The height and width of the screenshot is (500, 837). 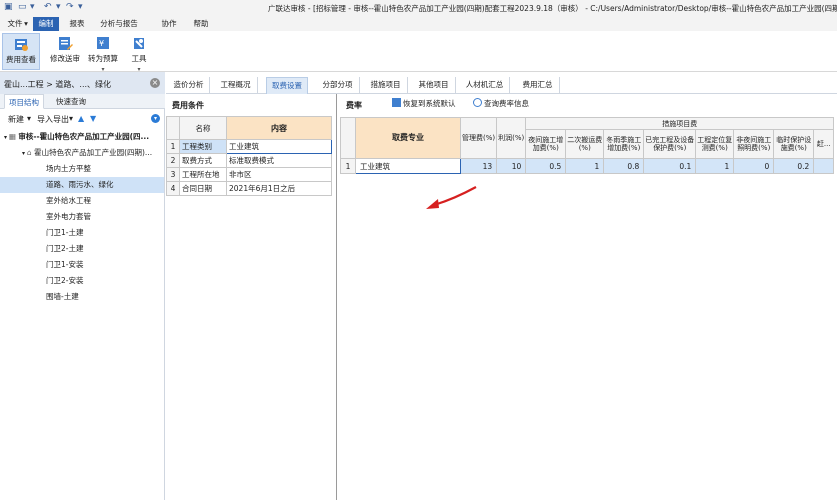 I want to click on arrow-down-icon: ▼, so click(x=93, y=118).